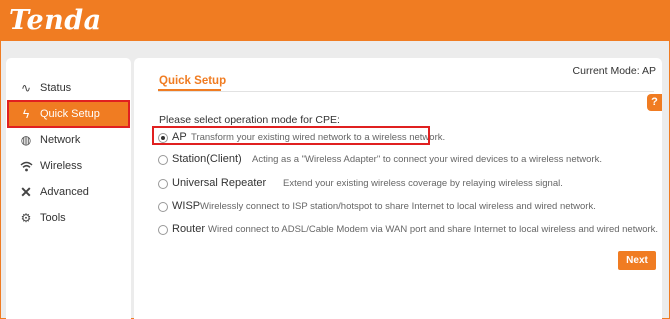  I want to click on sidebar-item-tools: ⚙ Tools, so click(68, 218).